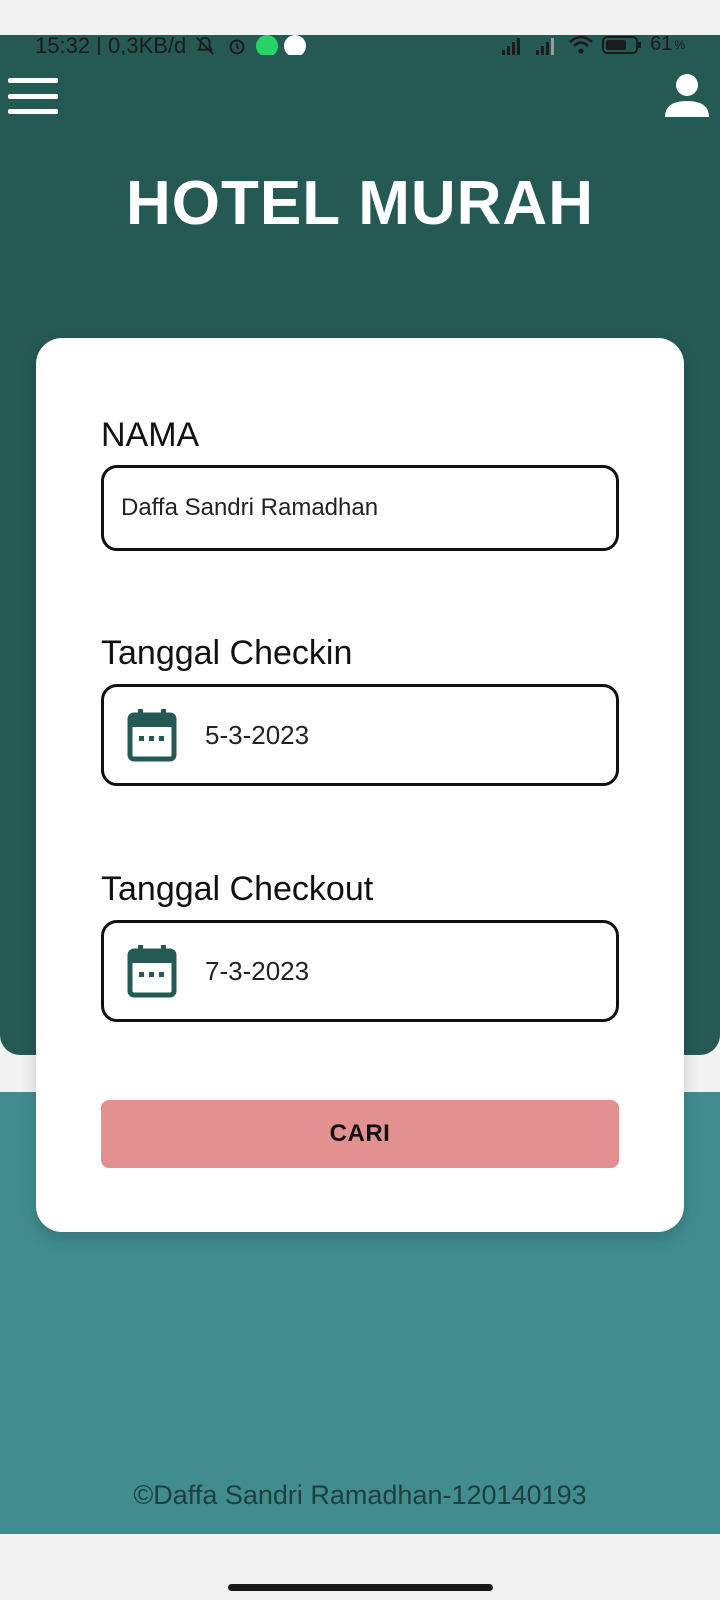 This screenshot has width=720, height=1600. I want to click on battery-icon, so click(622, 44).